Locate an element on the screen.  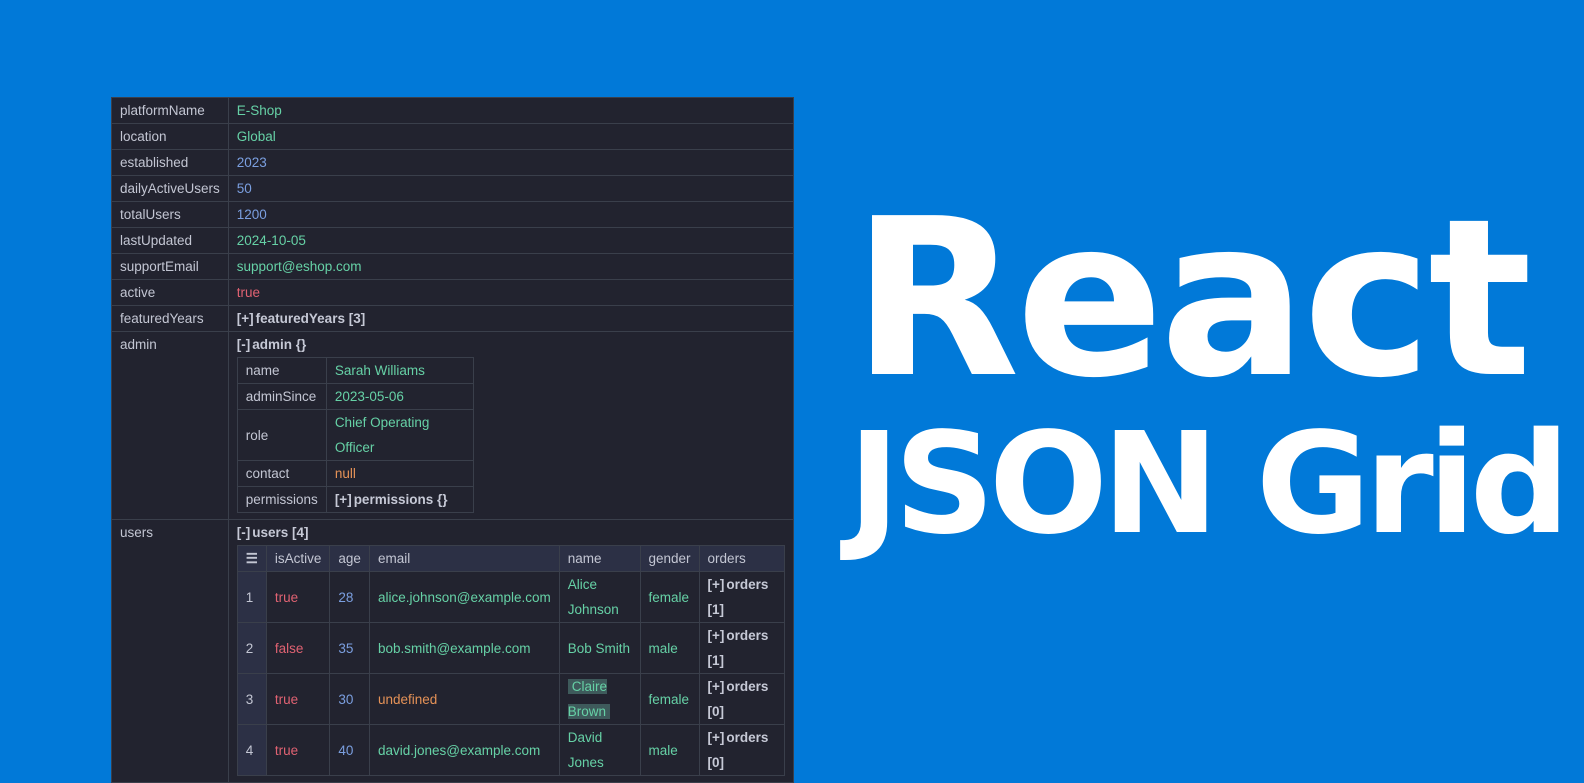
expand-toggle-featuredYears: [+] featuredYears [3] is located at coordinates (301, 318).